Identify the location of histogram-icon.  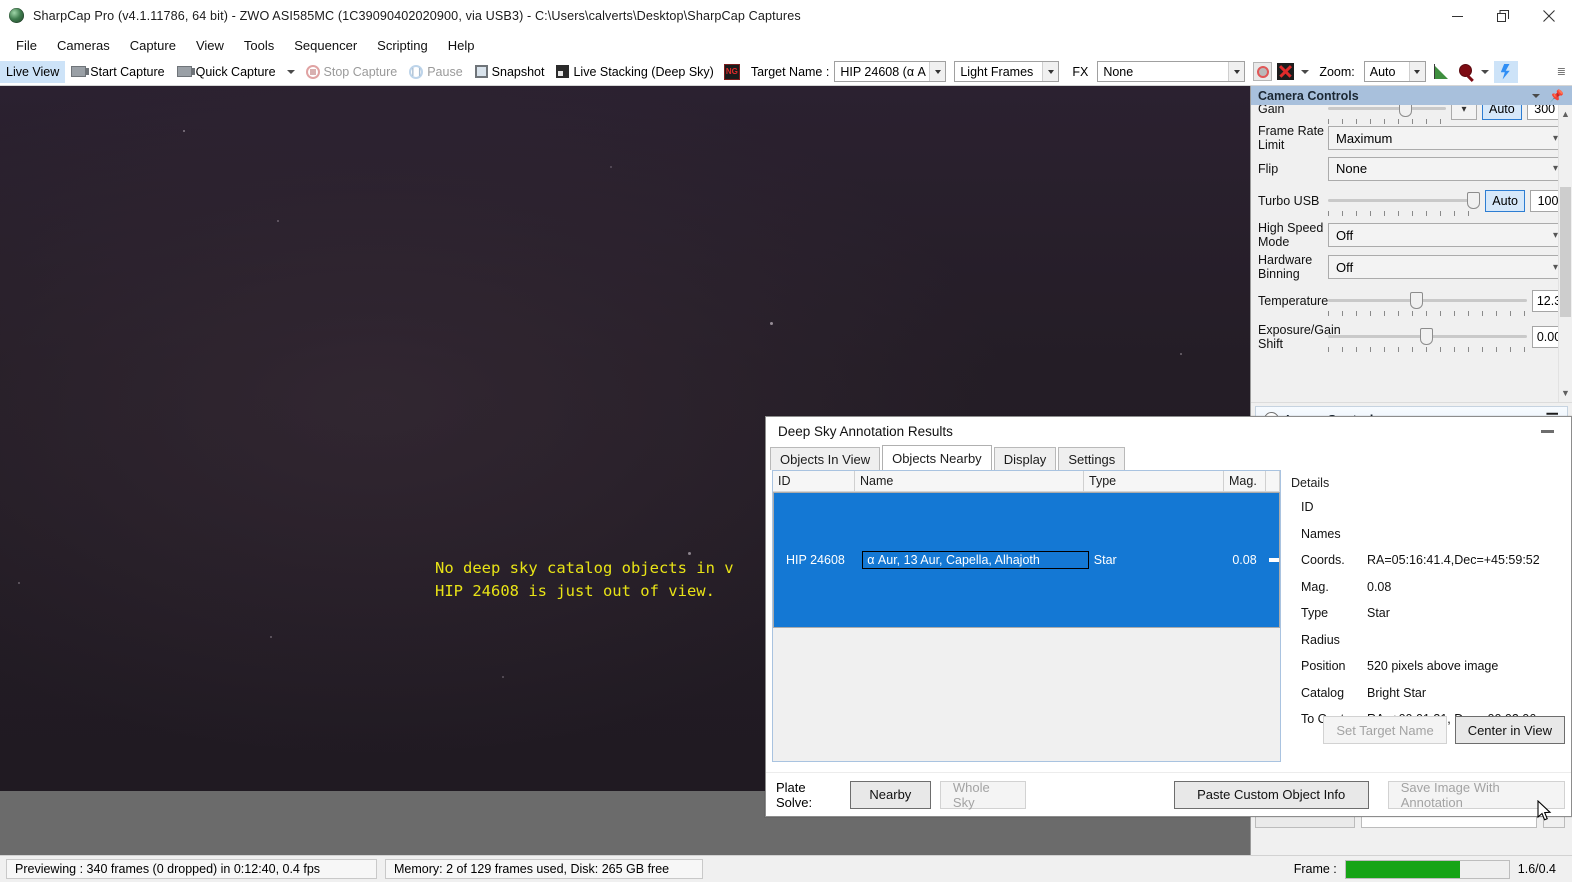
(1441, 71).